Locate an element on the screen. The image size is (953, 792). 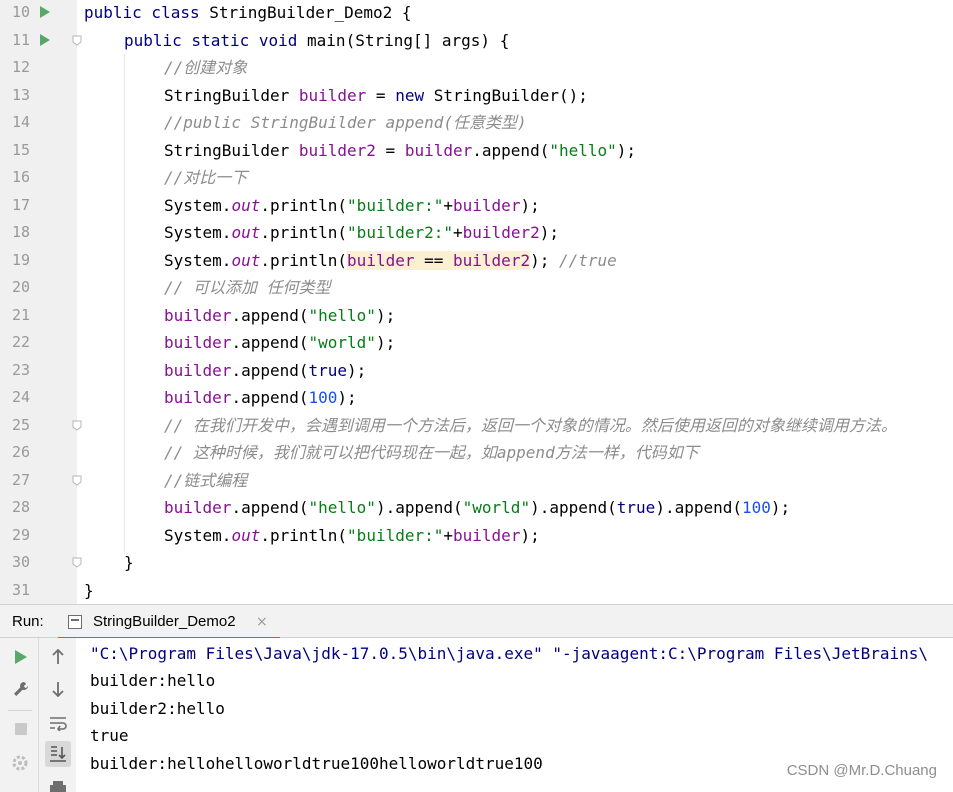
arrow-up-icon is located at coordinates (58, 657).